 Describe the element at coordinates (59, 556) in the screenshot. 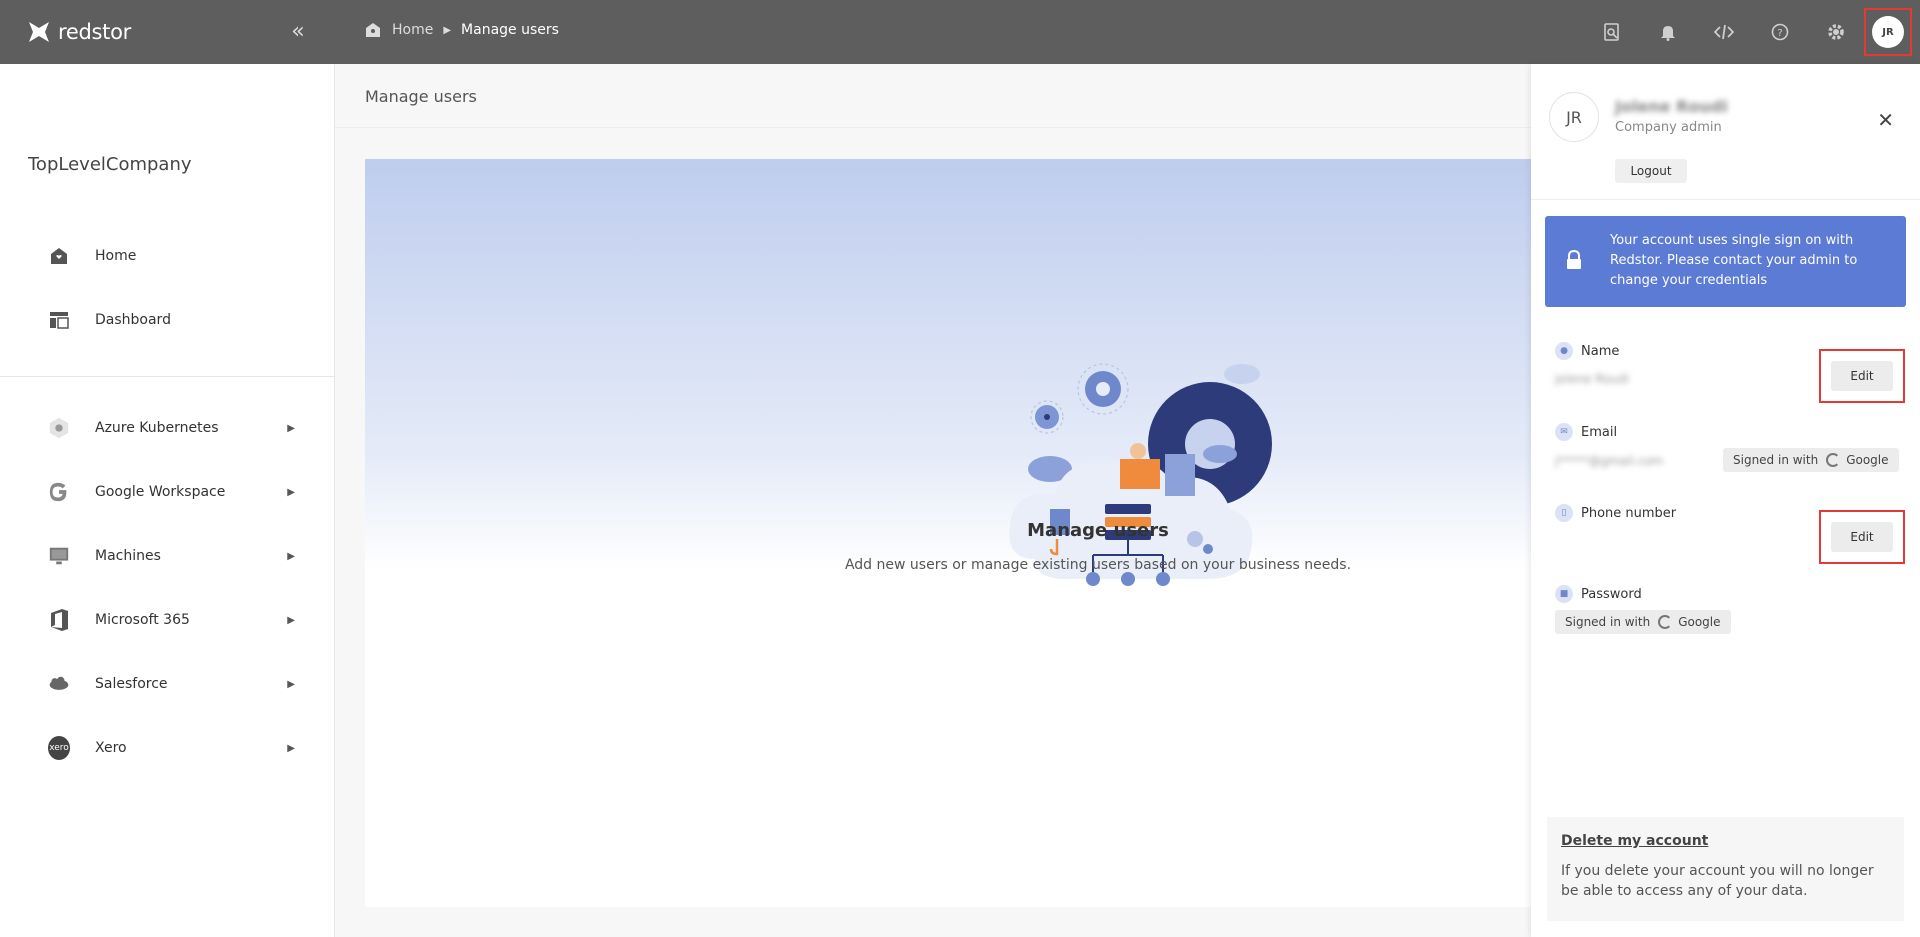

I see `monitor-icon` at that location.